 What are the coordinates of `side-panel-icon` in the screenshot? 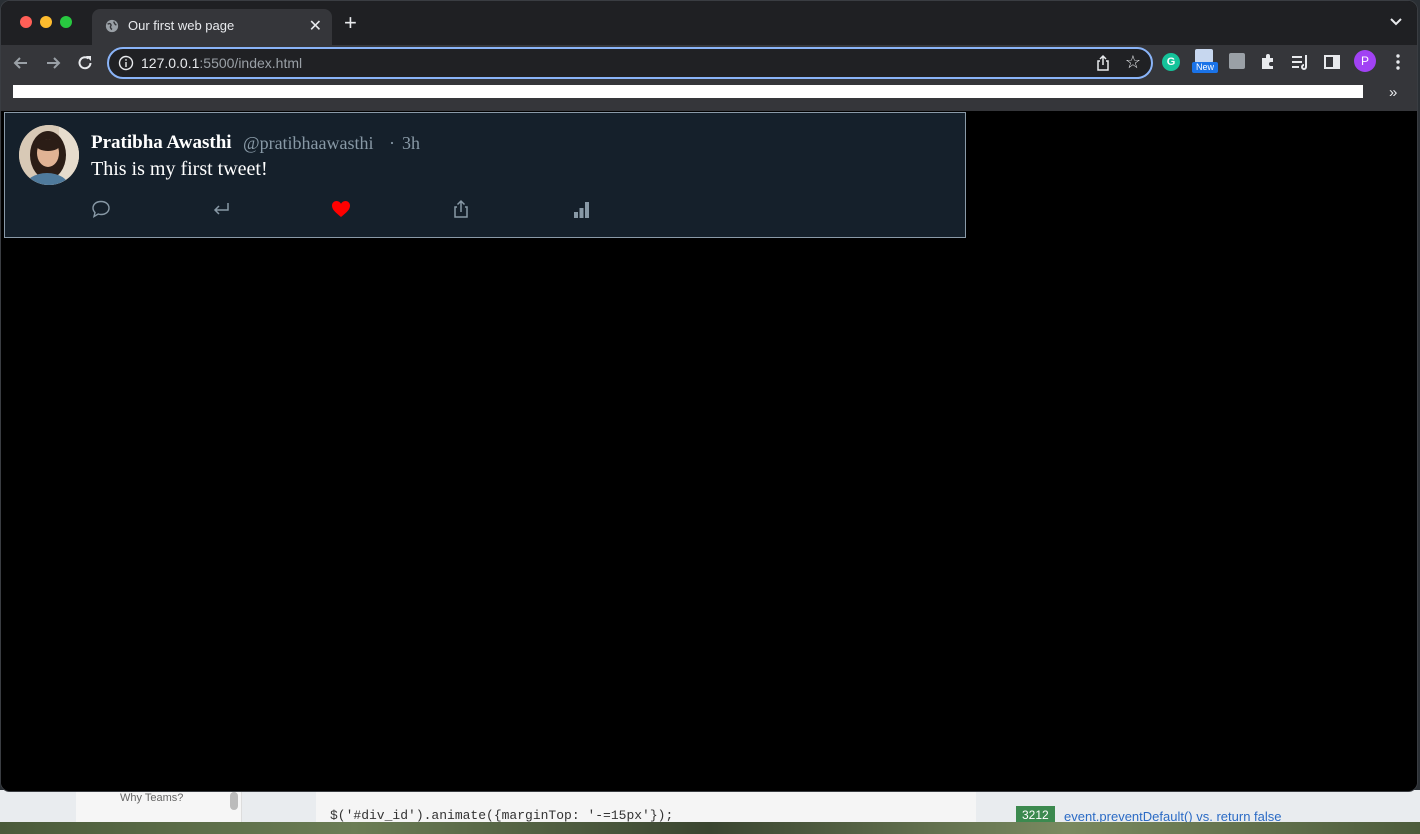 It's located at (1332, 62).